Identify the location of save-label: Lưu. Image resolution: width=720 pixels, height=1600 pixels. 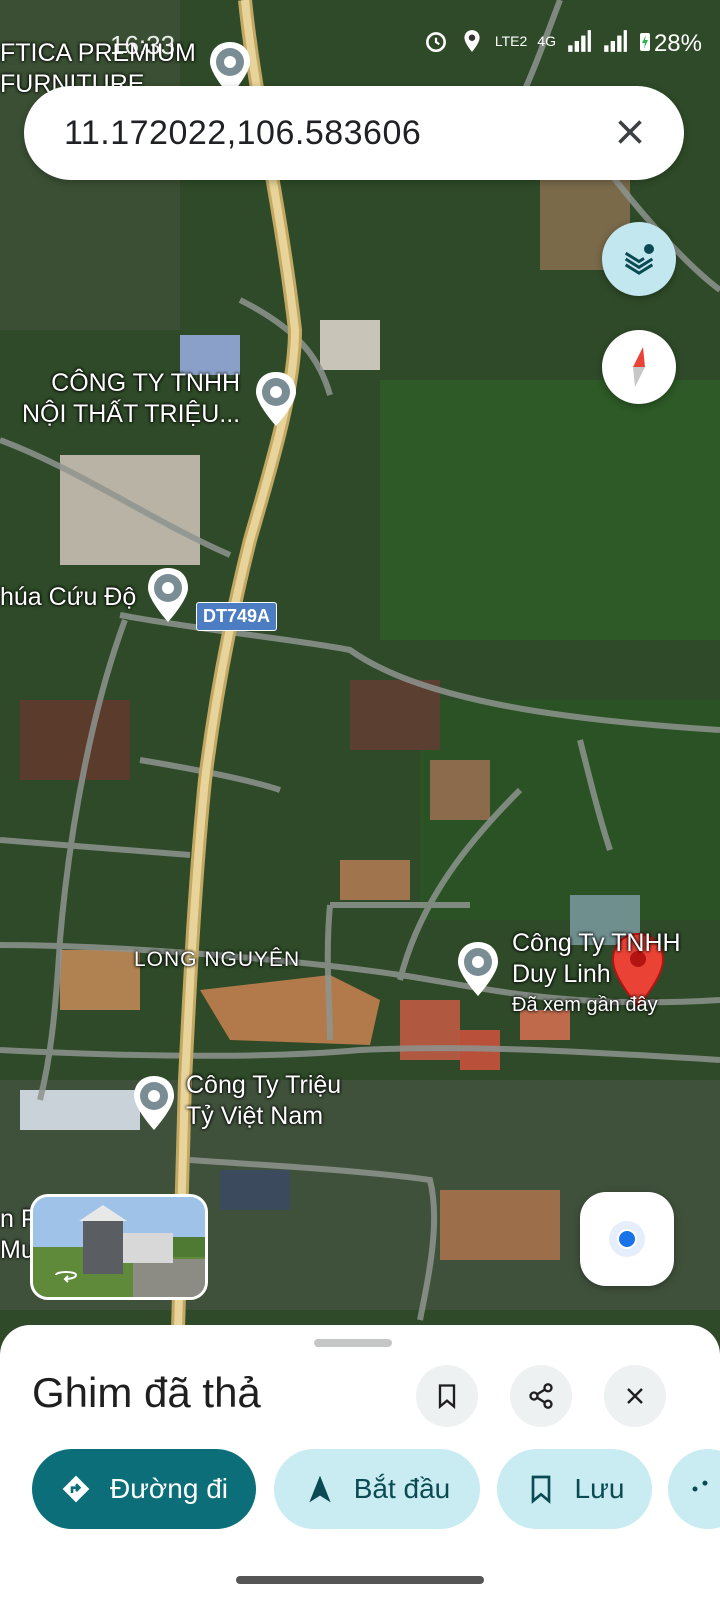
(599, 1488).